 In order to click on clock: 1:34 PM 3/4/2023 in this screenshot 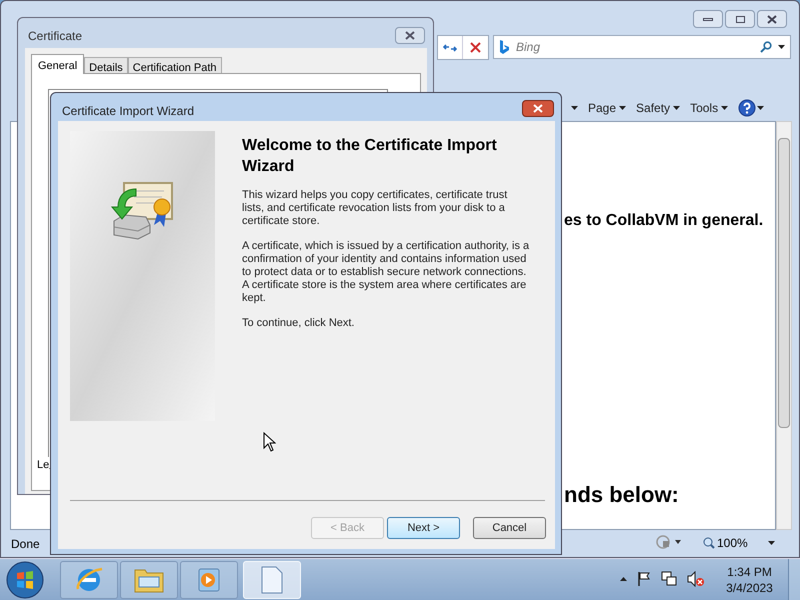, I will do `click(749, 580)`.